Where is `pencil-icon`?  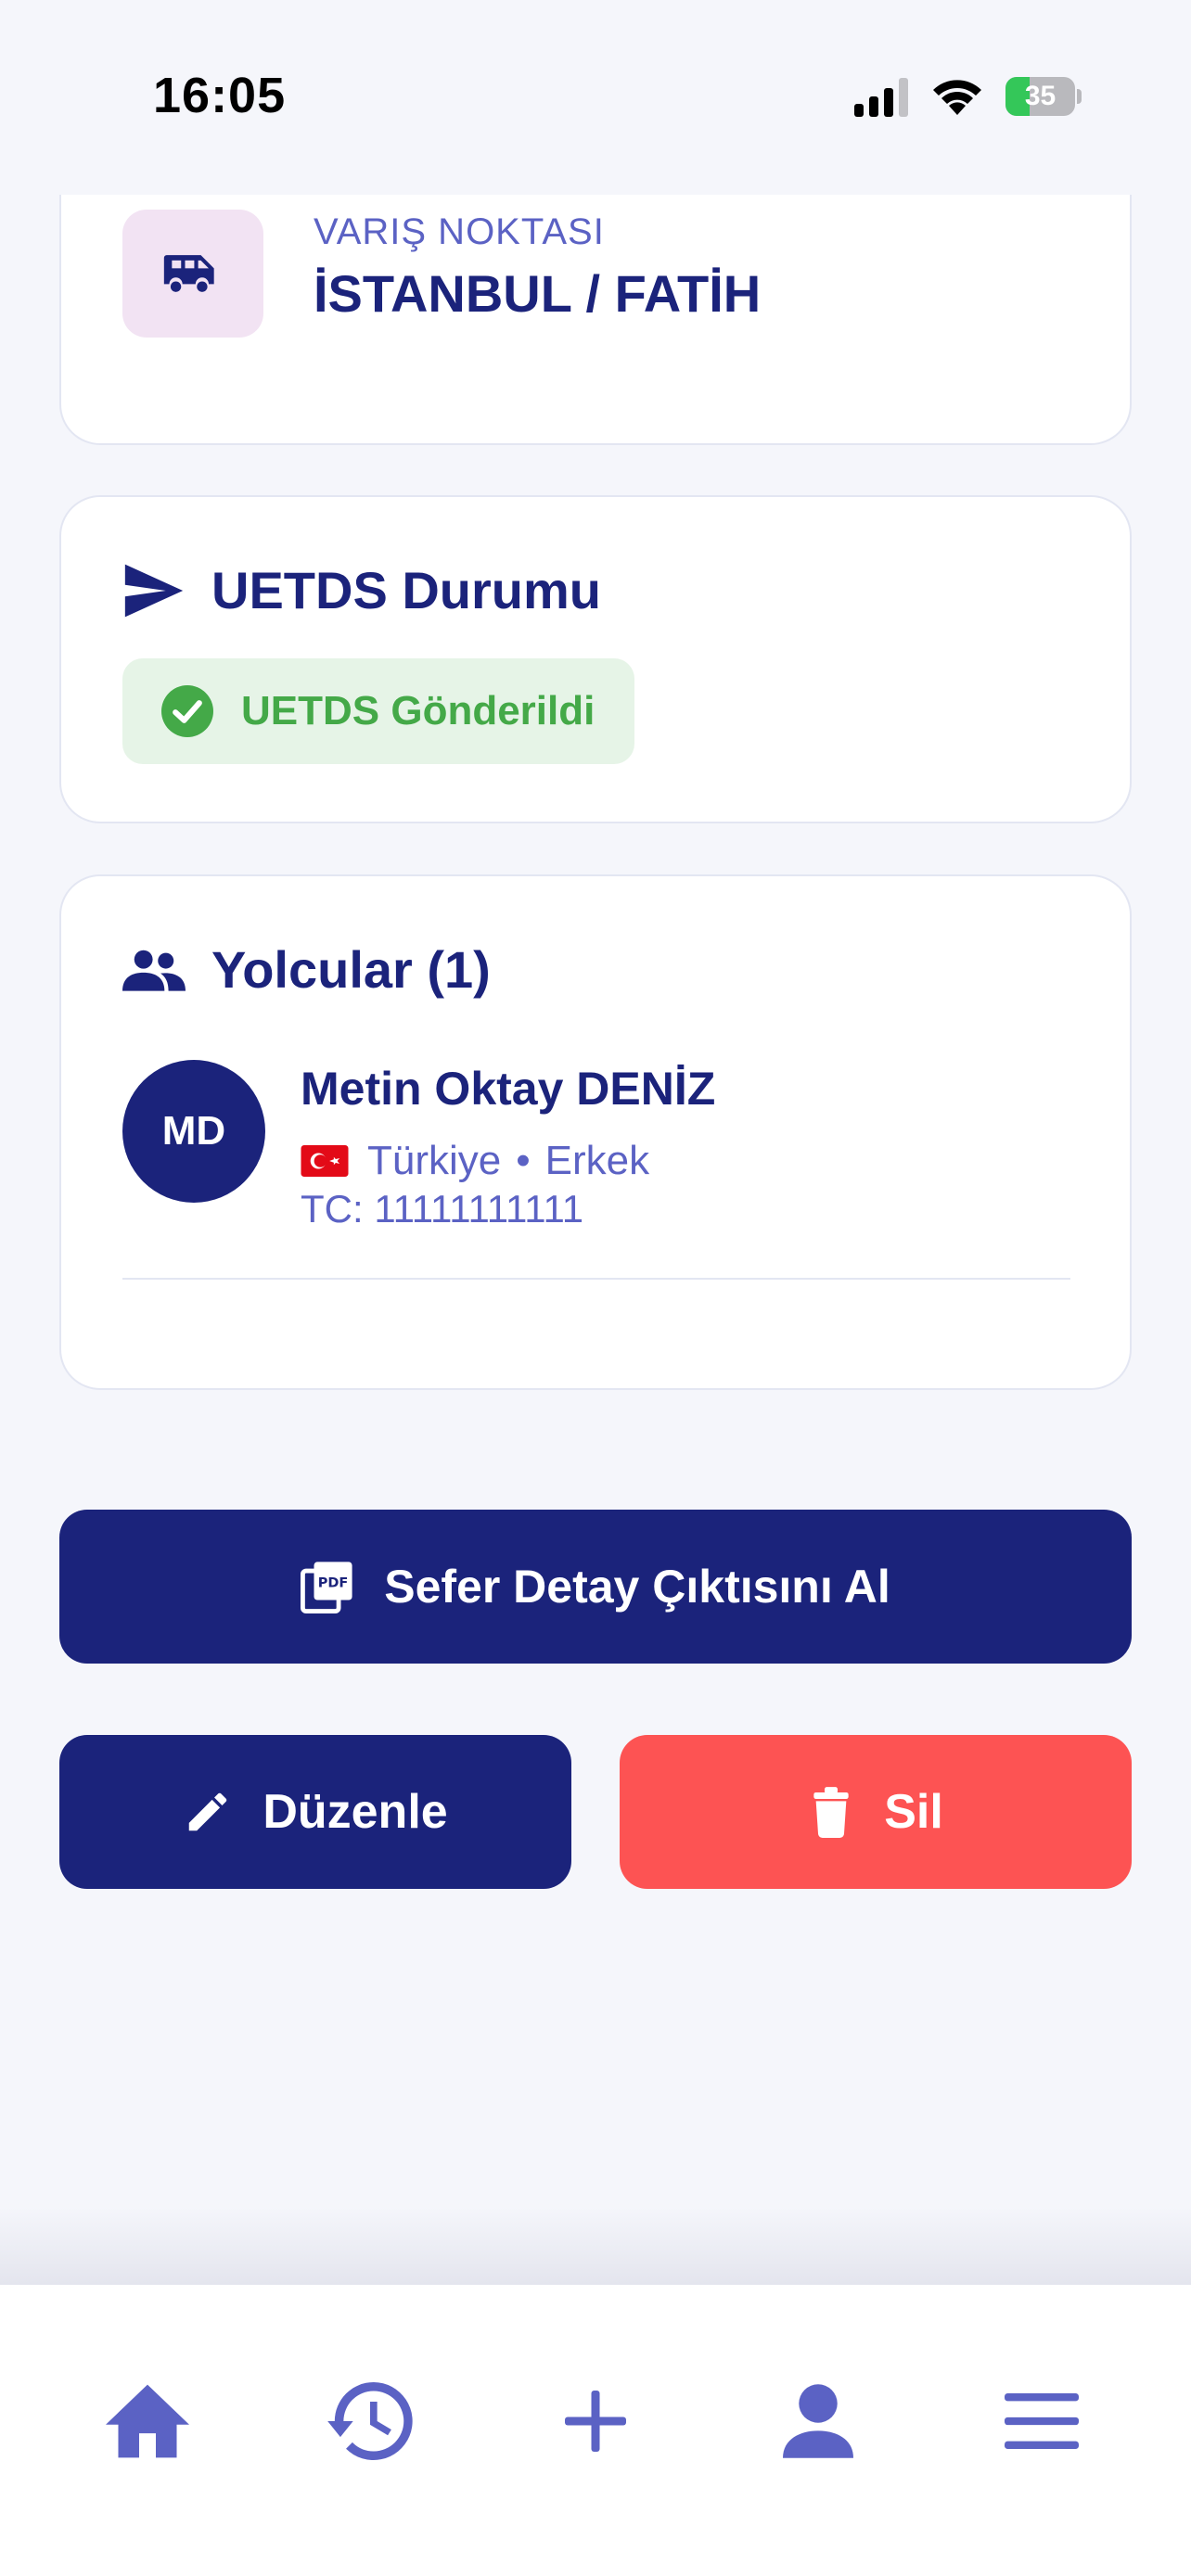
pencil-icon is located at coordinates (208, 1812).